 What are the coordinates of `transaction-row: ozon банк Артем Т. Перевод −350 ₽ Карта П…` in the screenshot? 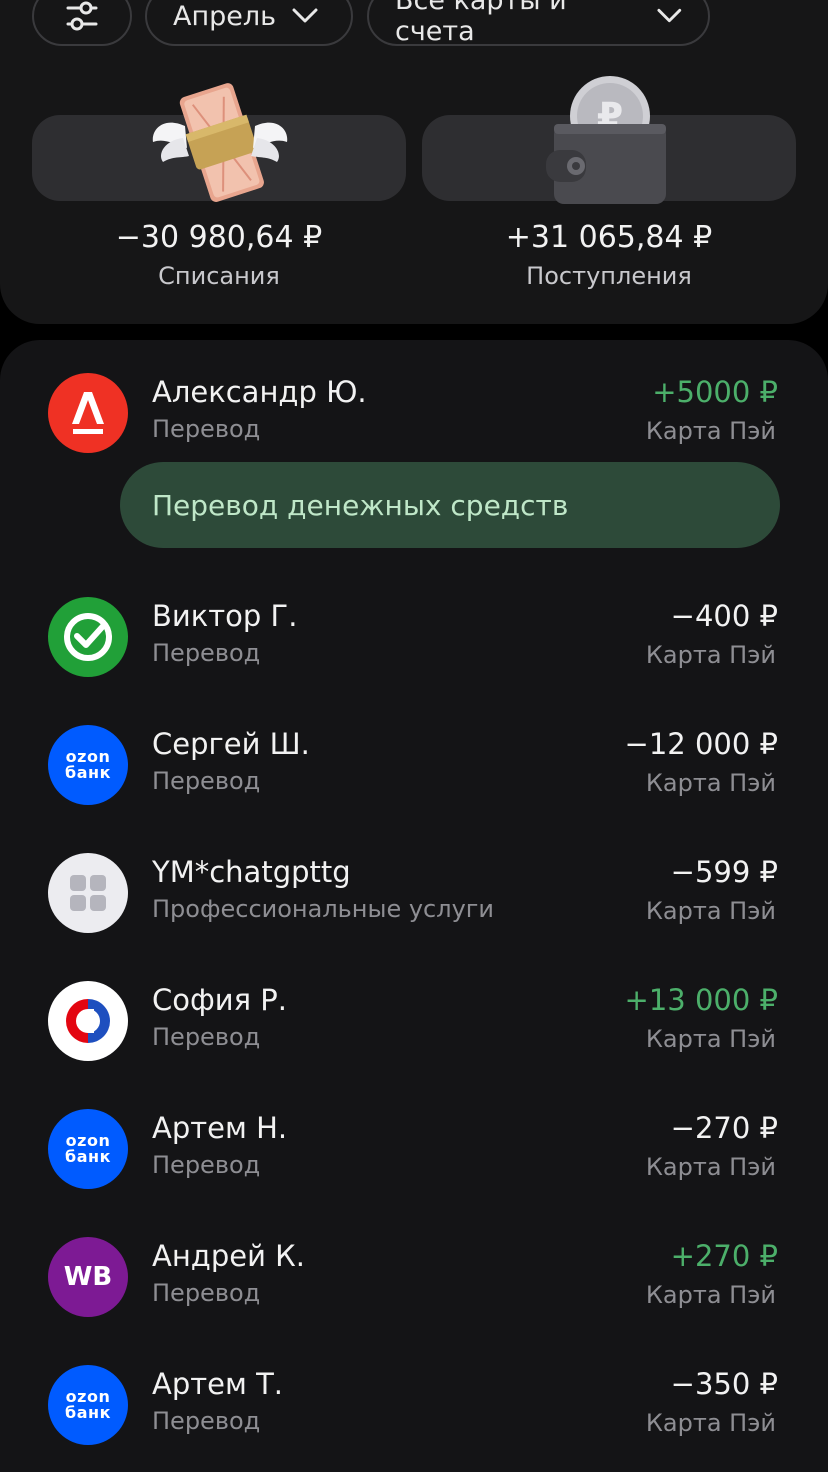 It's located at (414, 1418).